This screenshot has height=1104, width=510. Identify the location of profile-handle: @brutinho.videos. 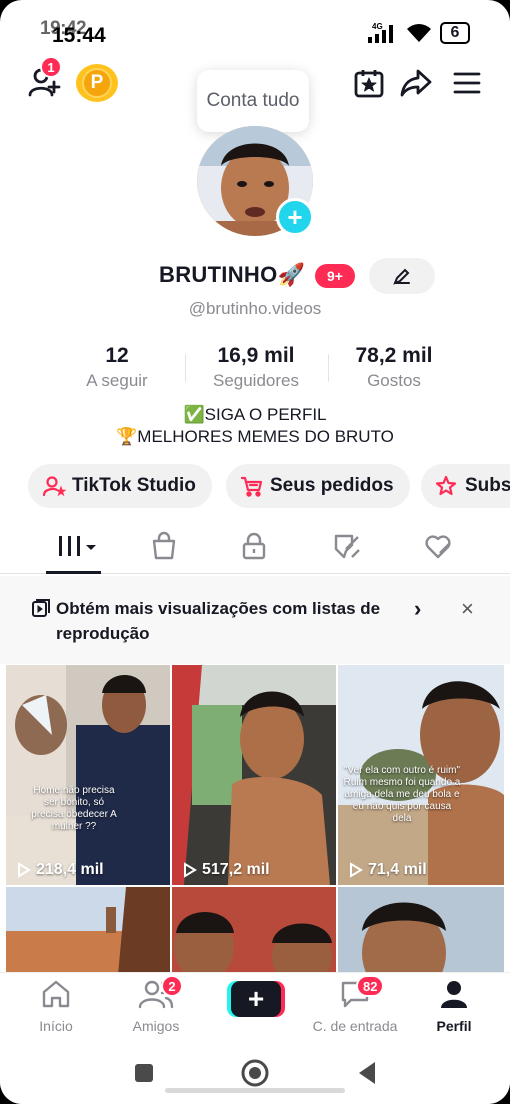
(255, 308).